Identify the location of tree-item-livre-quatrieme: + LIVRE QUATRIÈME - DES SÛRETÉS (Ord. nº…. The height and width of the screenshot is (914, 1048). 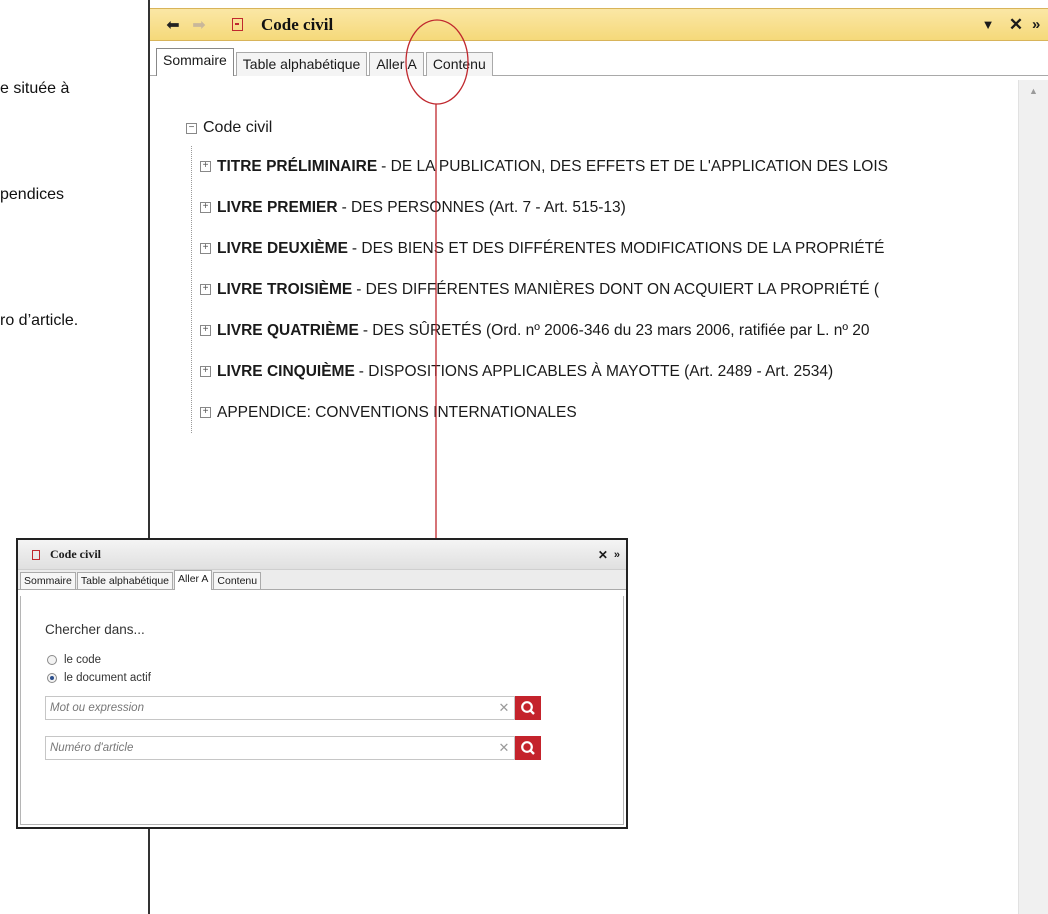
(540, 330).